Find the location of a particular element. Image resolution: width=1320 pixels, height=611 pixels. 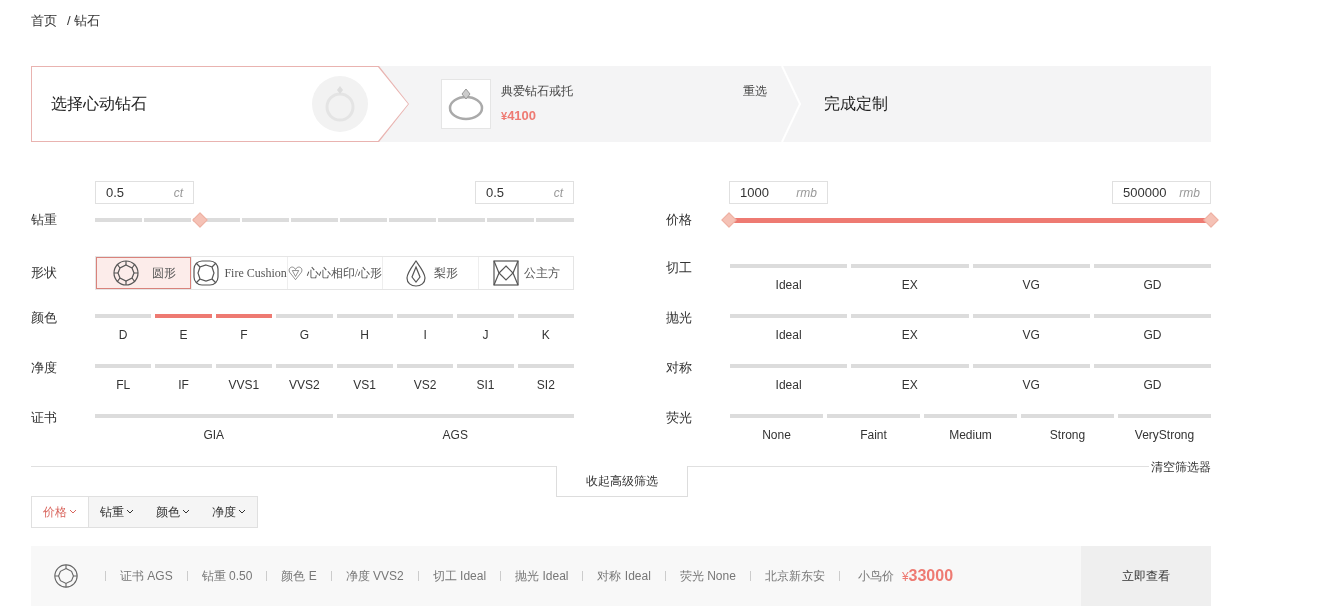

filter-label: 净度 is located at coordinates (44, 368).